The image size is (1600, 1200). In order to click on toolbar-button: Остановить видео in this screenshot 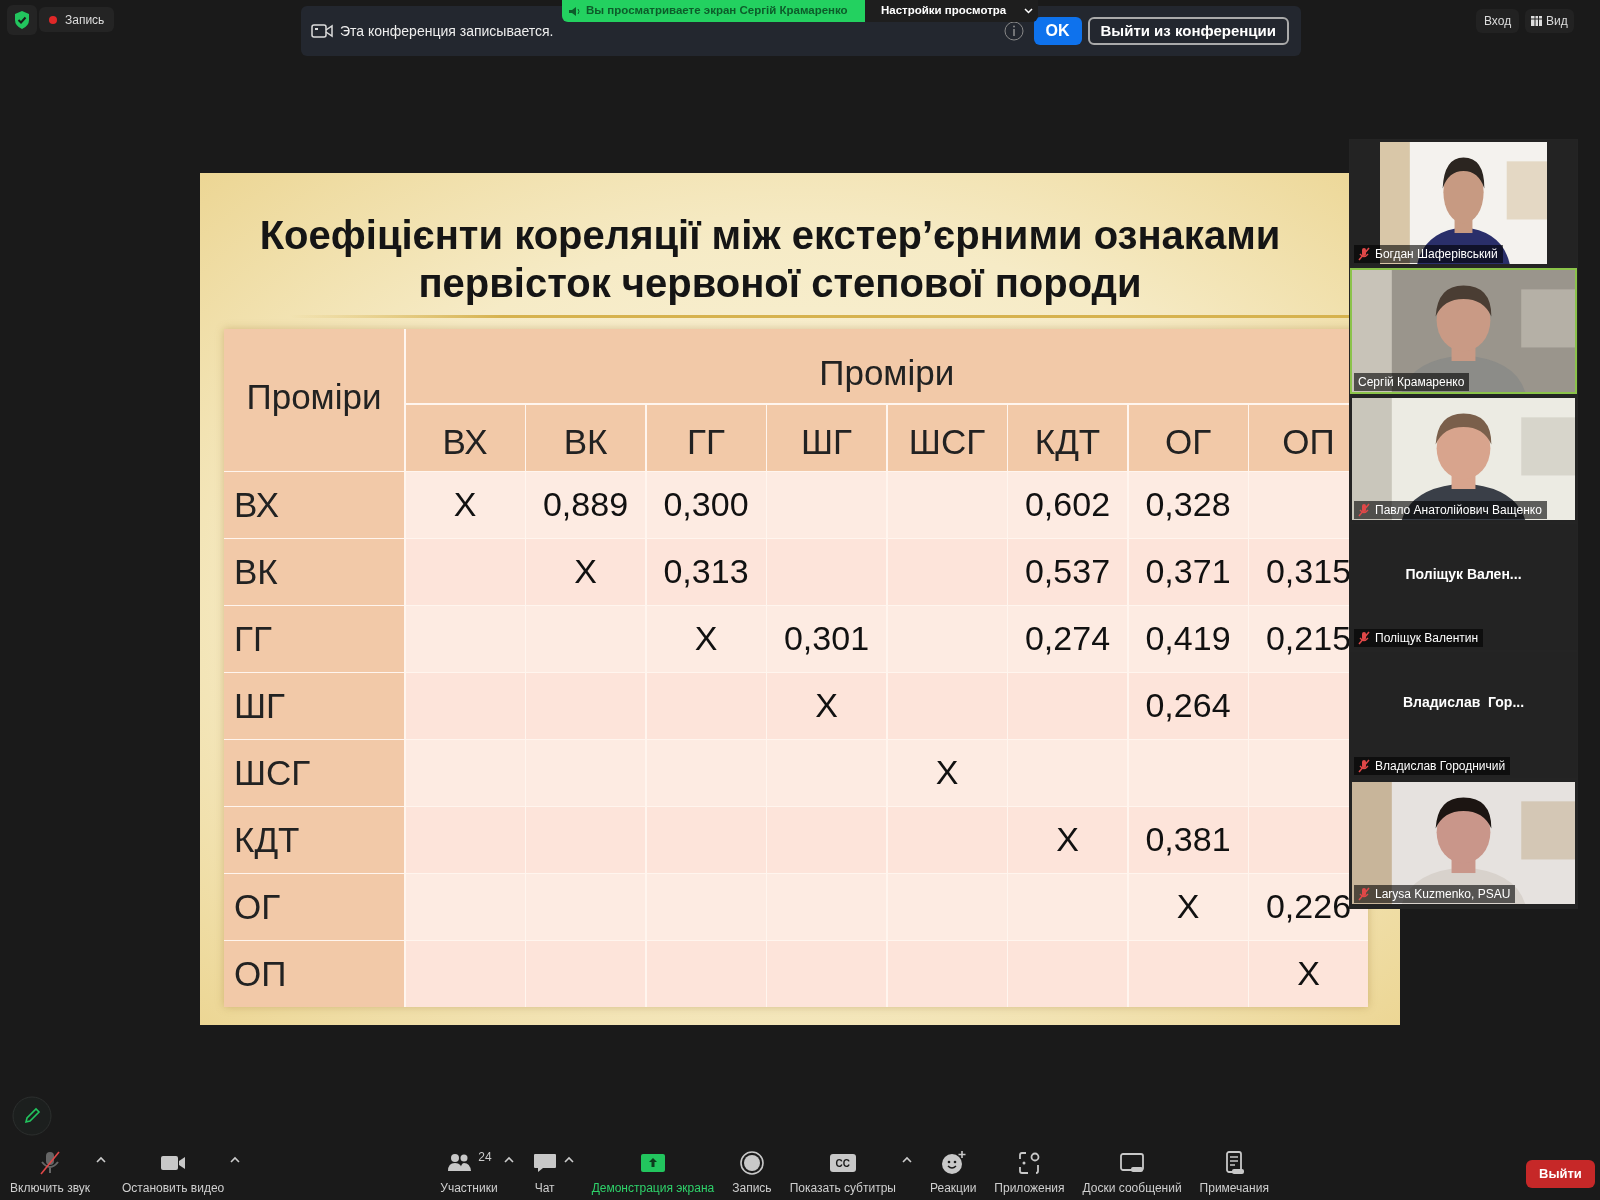, I will do `click(181, 1173)`.